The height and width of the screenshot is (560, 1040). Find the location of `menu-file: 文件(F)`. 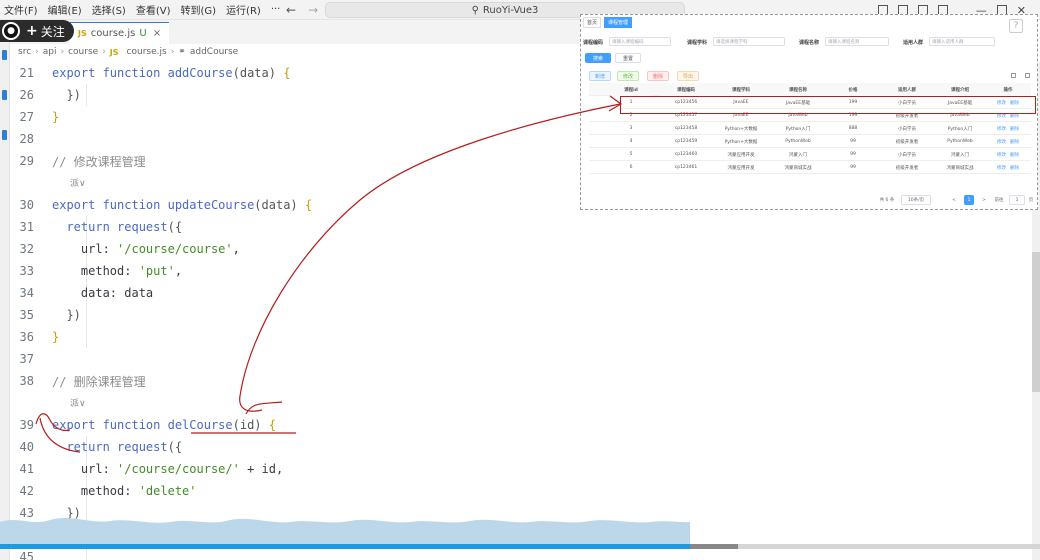

menu-file: 文件(F) is located at coordinates (21, 9).